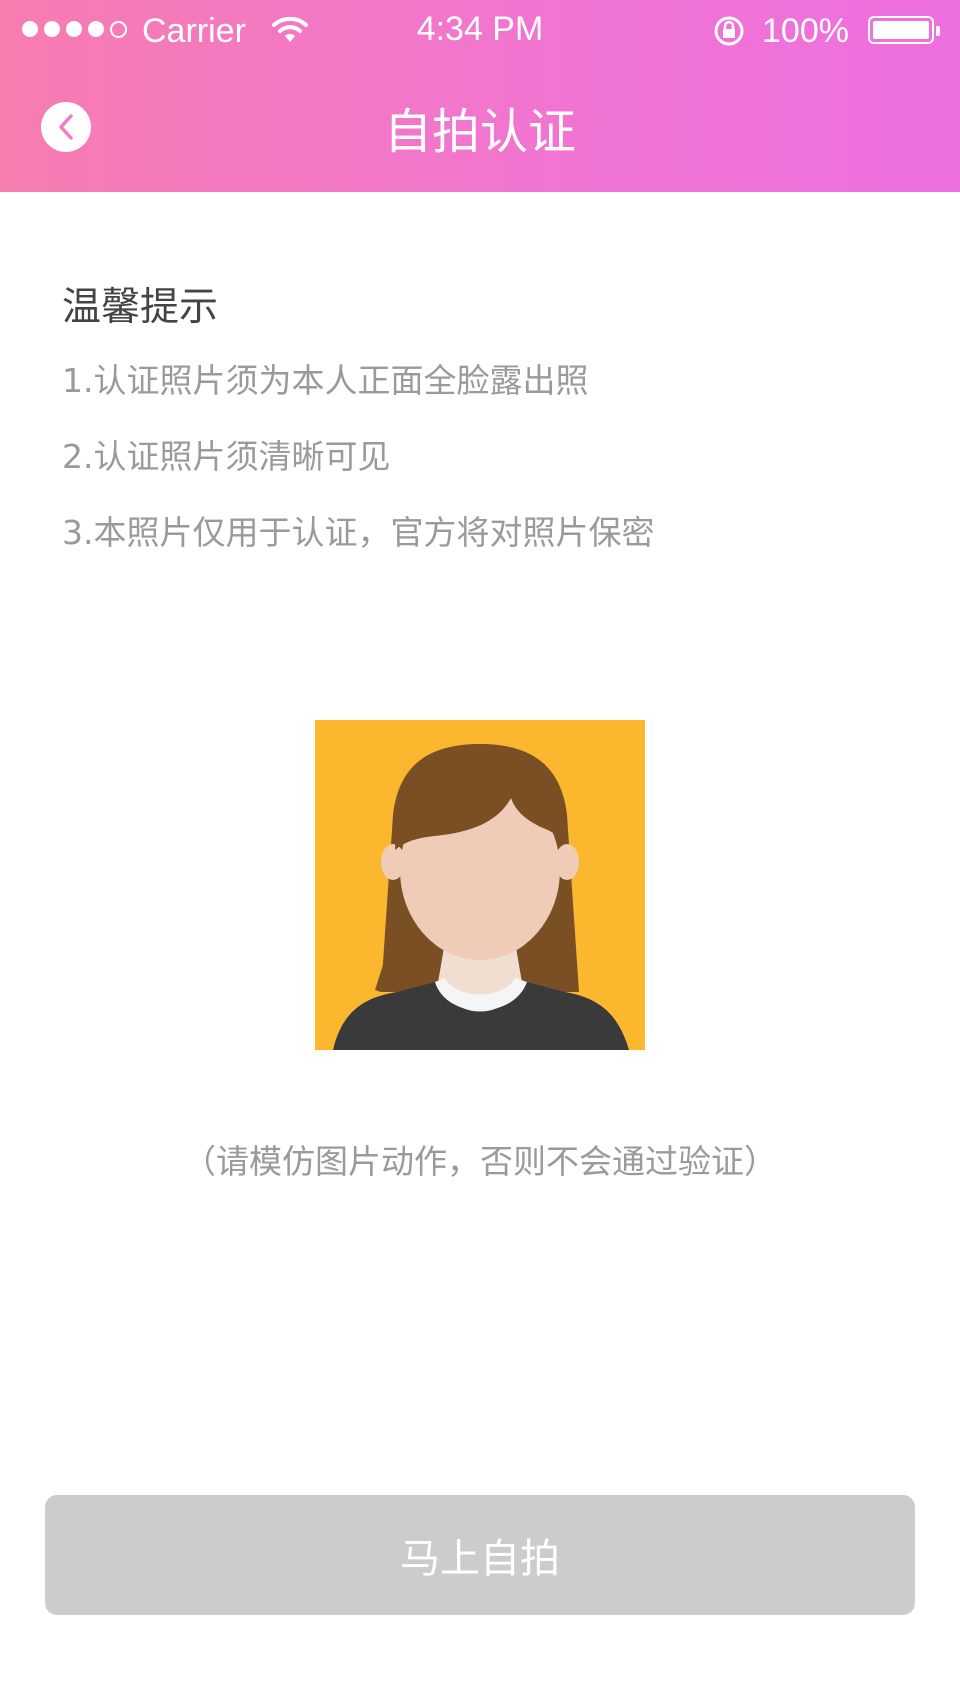 This screenshot has height=1704, width=960. What do you see at coordinates (904, 30) in the screenshot?
I see `battery-icon` at bounding box center [904, 30].